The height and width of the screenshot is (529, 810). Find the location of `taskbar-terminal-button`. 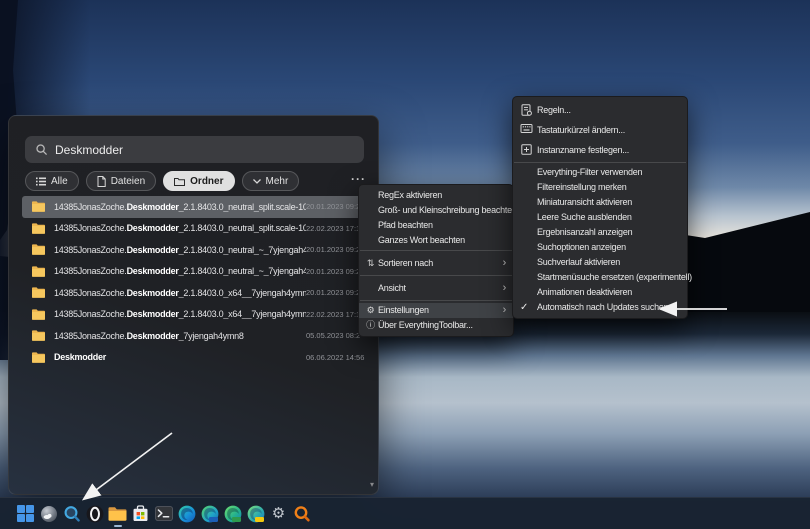

taskbar-terminal-button is located at coordinates (163, 514).